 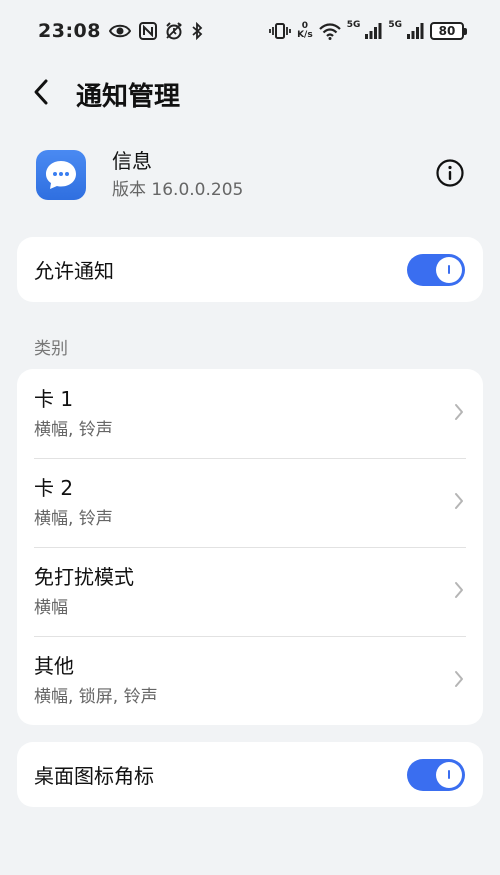 I want to click on info-button, so click(x=450, y=175).